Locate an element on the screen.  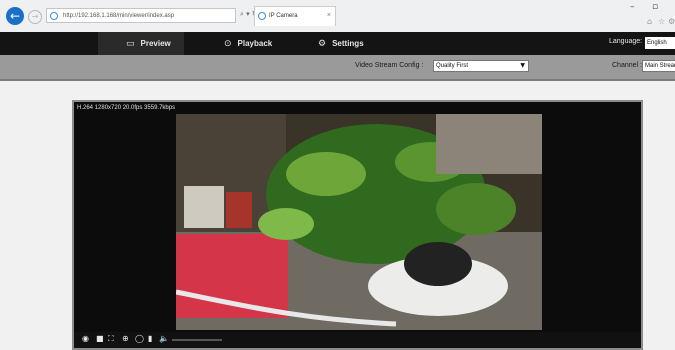
dome-camera-dome is located at coordinates (438, 264).